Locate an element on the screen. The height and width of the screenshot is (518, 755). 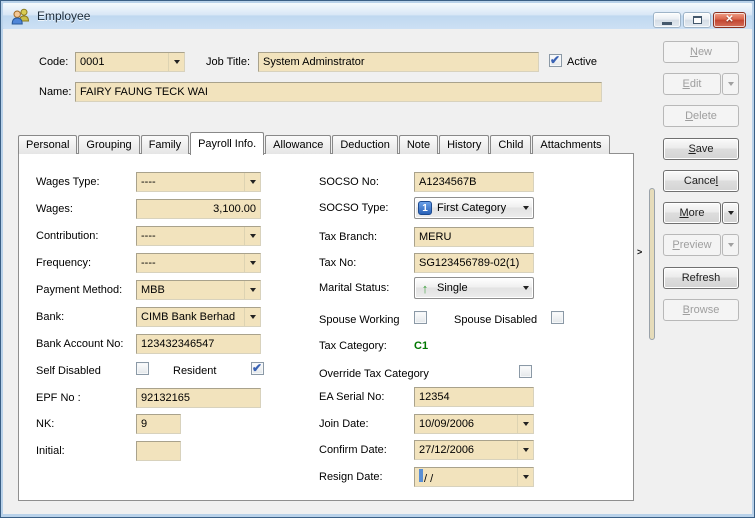
name-field: FAIRY FAUNG TECK WAI is located at coordinates (338, 92).